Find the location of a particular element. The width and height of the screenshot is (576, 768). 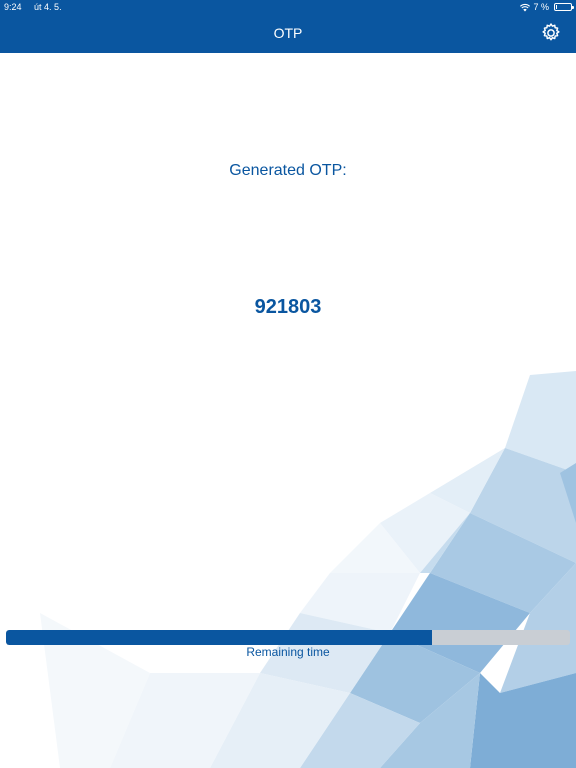

status-right: 7 % is located at coordinates (547, 7).